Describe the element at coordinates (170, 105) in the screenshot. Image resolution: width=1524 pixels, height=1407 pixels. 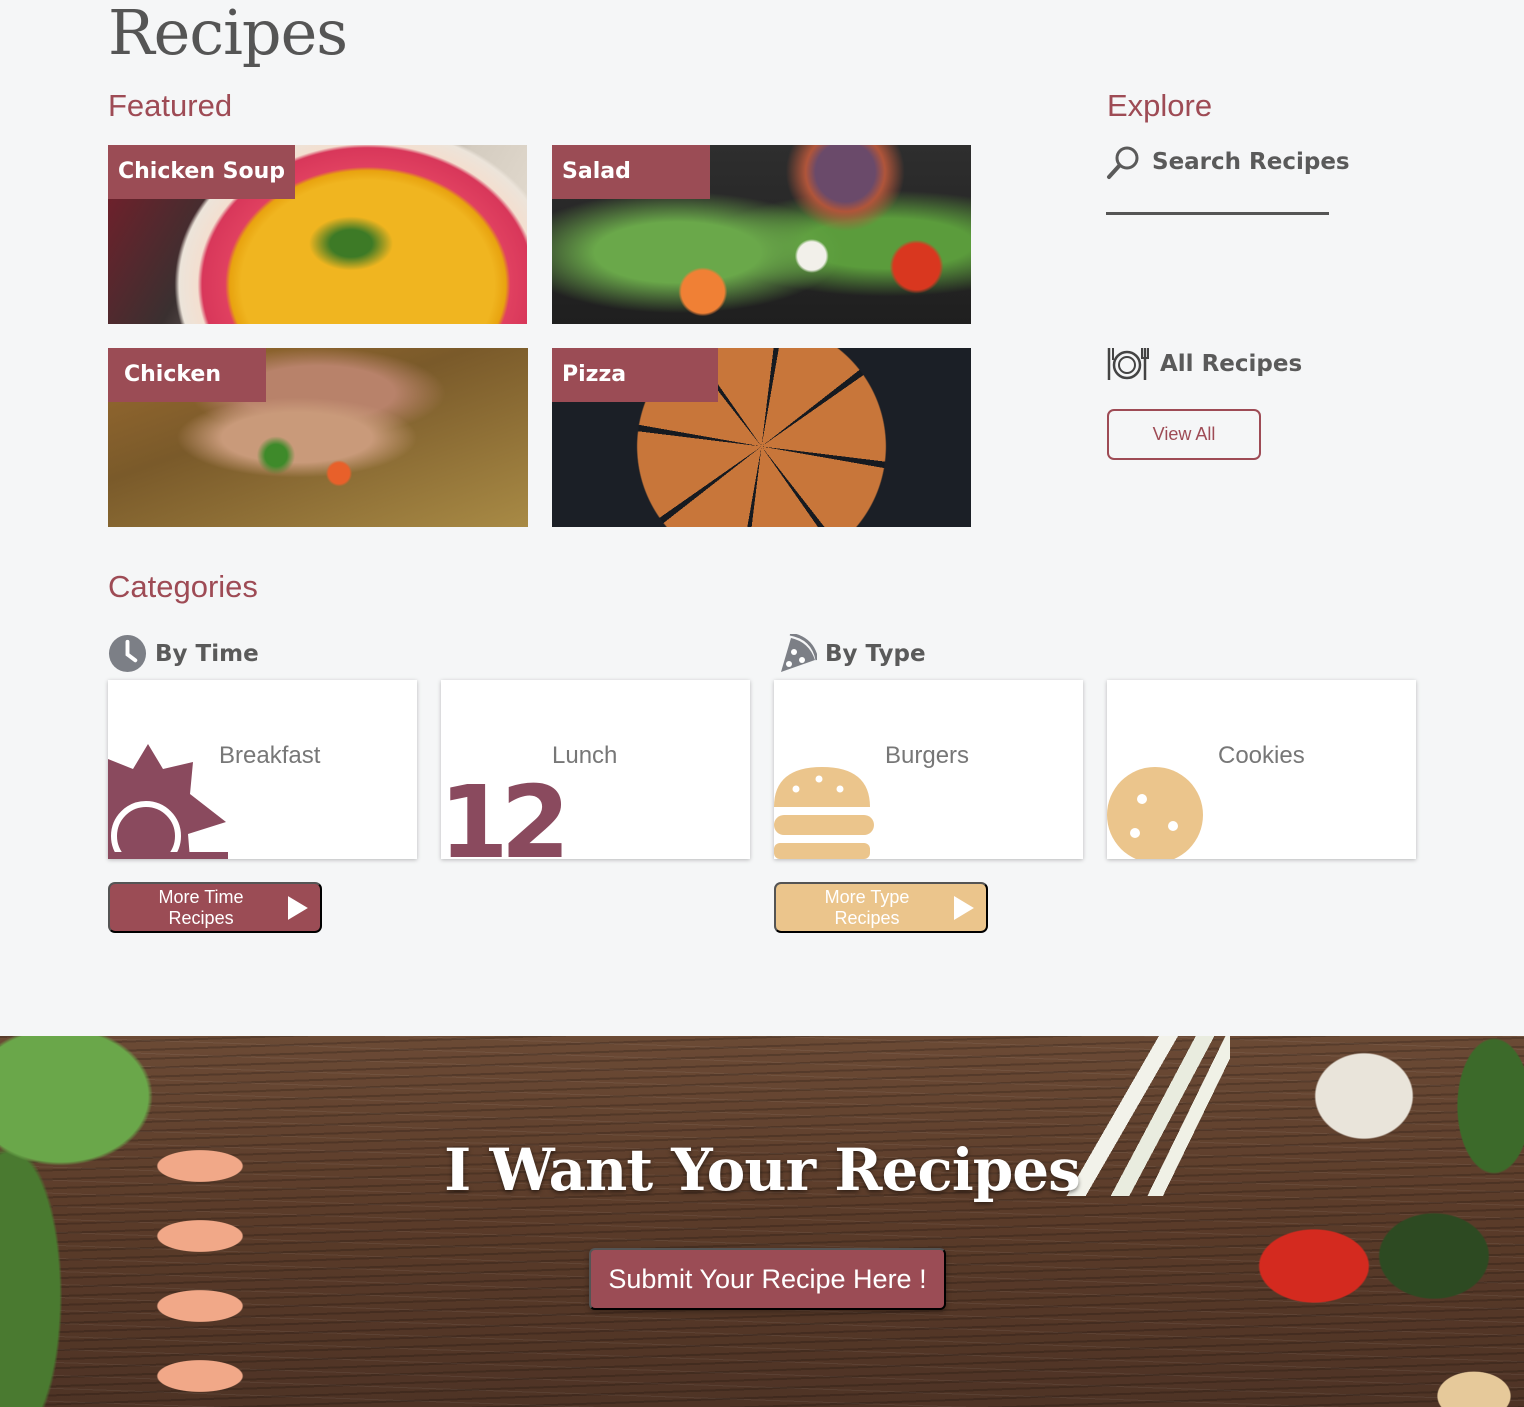
I see `featured-heading: Featured` at that location.